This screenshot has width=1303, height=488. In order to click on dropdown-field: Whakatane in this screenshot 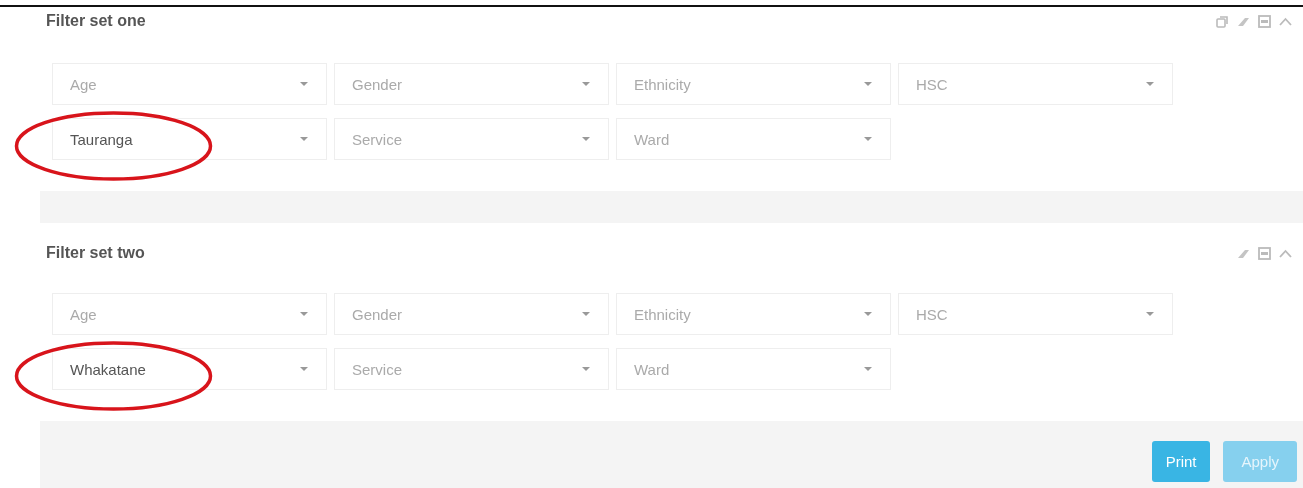, I will do `click(189, 369)`.